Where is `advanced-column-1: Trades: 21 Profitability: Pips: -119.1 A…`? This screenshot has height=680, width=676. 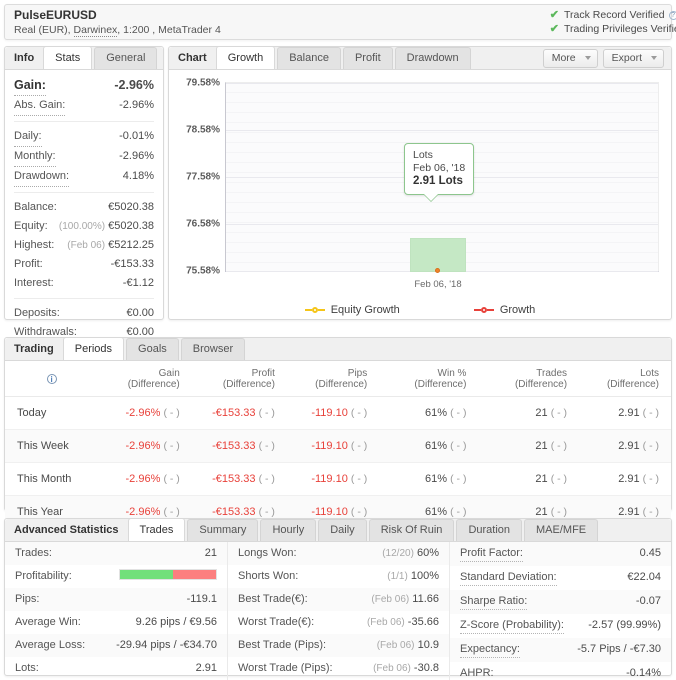 advanced-column-1: Trades: 21 Profitability: Pips: -119.1 A… is located at coordinates (116, 611).